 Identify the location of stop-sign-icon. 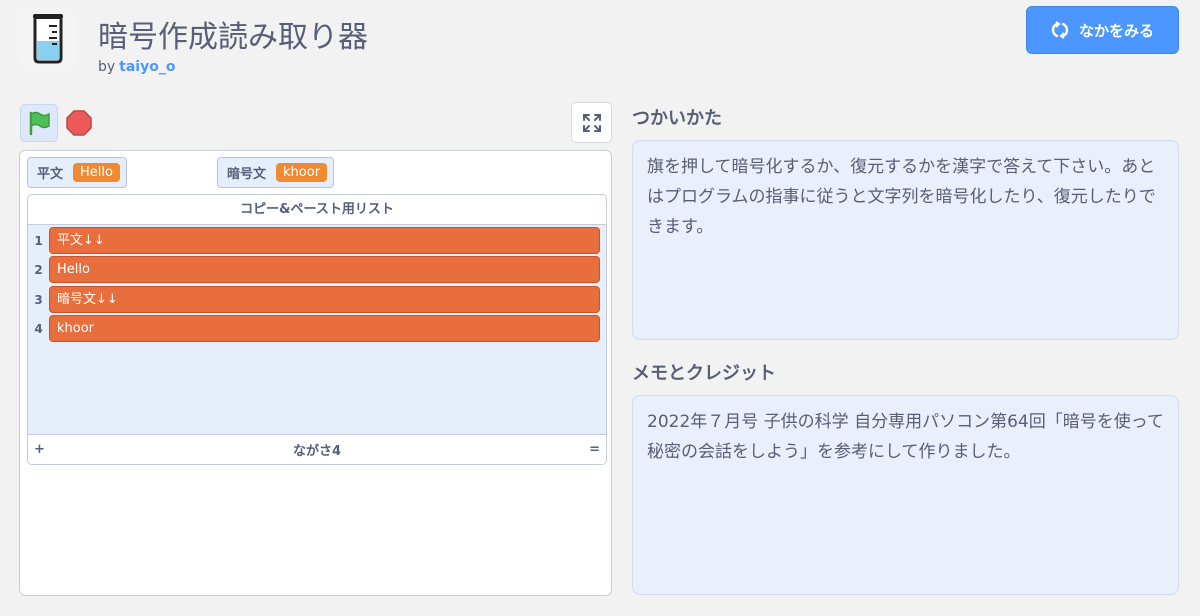
(79, 123).